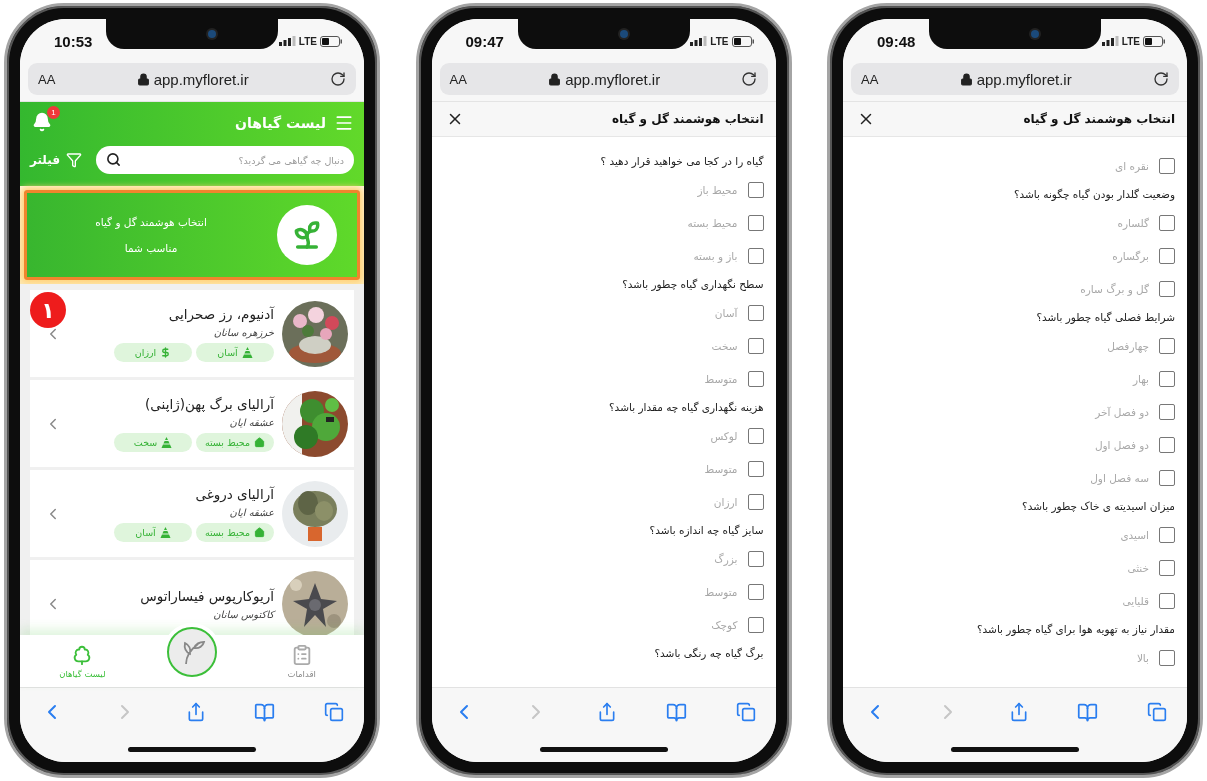 This screenshot has width=1207, height=781. Describe the element at coordinates (484, 41) in the screenshot. I see `status-time: 09:47` at that location.